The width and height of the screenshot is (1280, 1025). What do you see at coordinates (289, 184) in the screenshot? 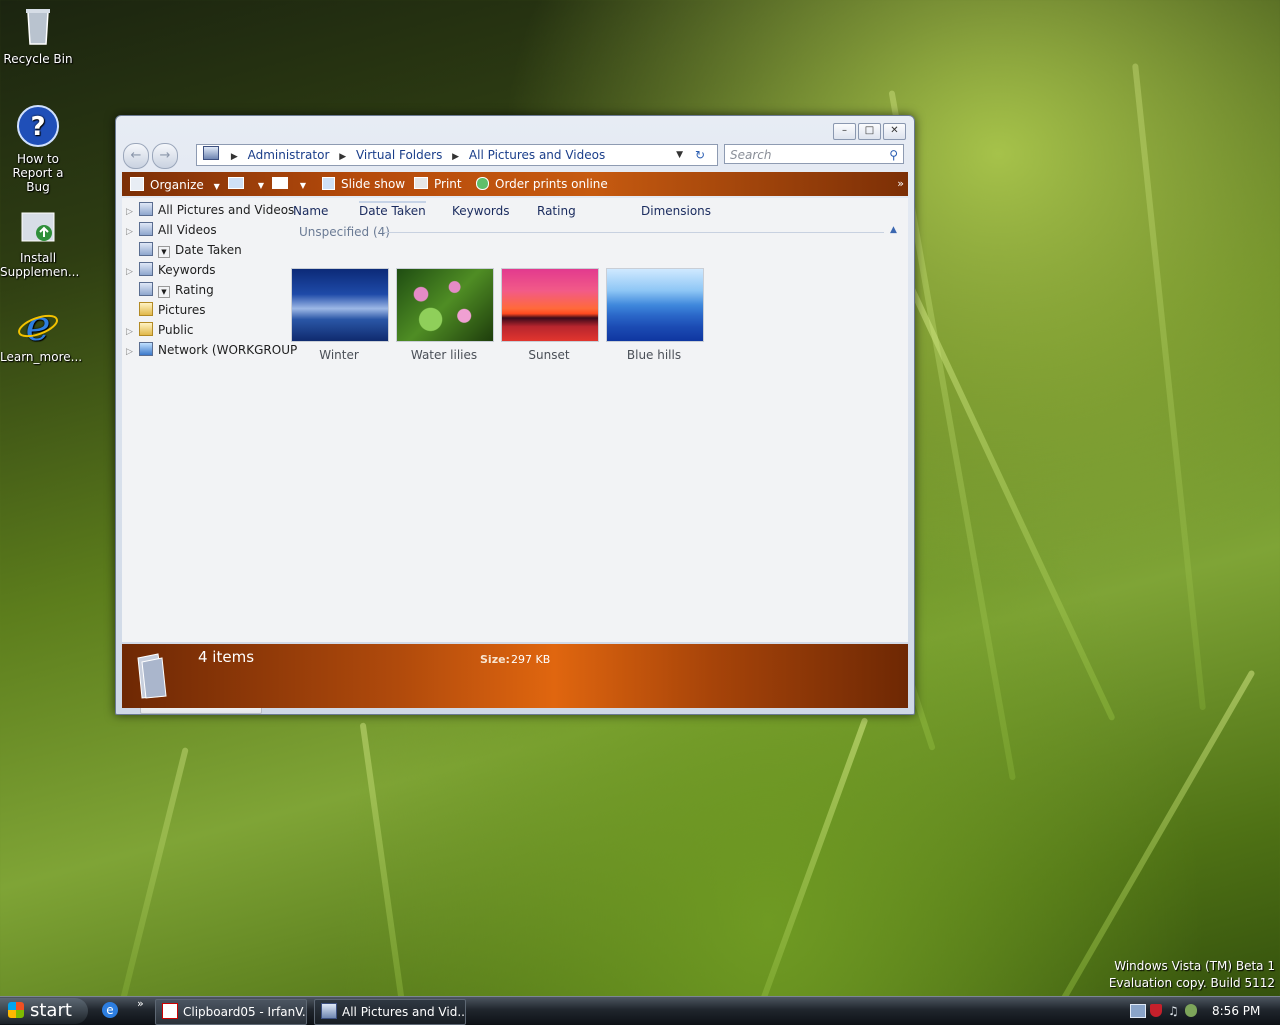
I see `layout-button: ▼` at bounding box center [289, 184].